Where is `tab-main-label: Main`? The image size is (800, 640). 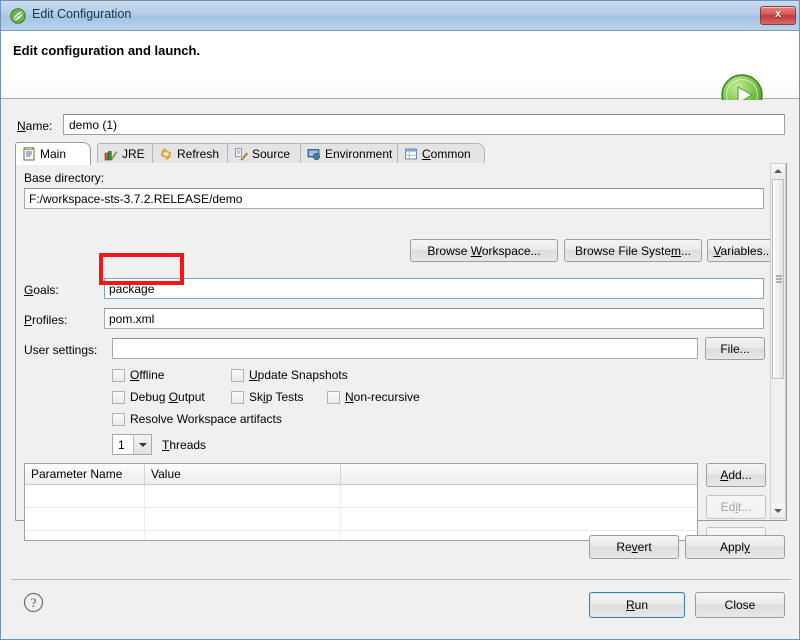
tab-main-label: Main is located at coordinates (53, 154).